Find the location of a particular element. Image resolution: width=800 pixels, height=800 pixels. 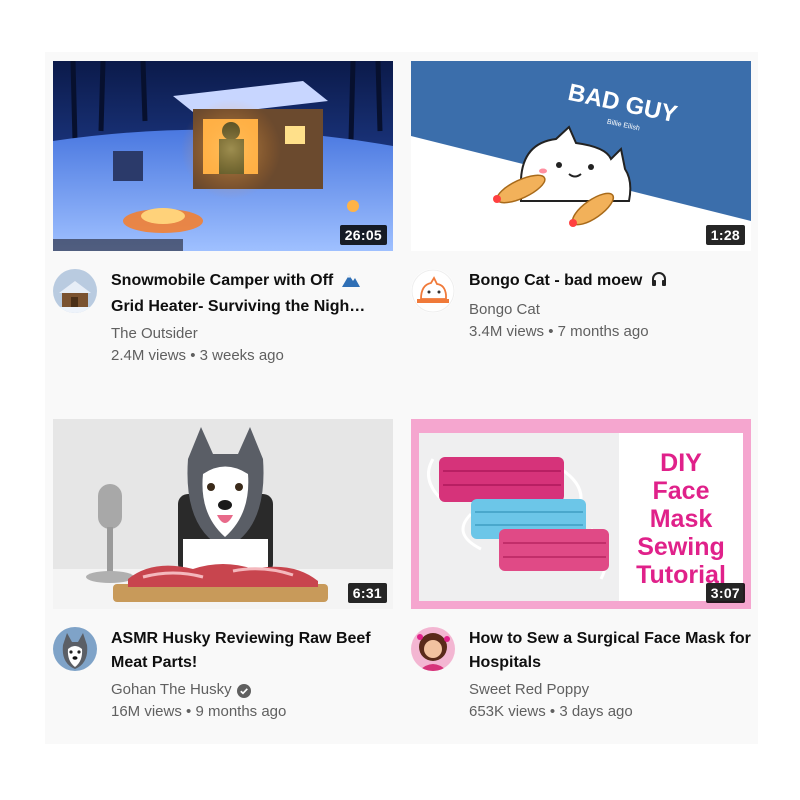

upload-age: 9 months ago is located at coordinates (241, 711).